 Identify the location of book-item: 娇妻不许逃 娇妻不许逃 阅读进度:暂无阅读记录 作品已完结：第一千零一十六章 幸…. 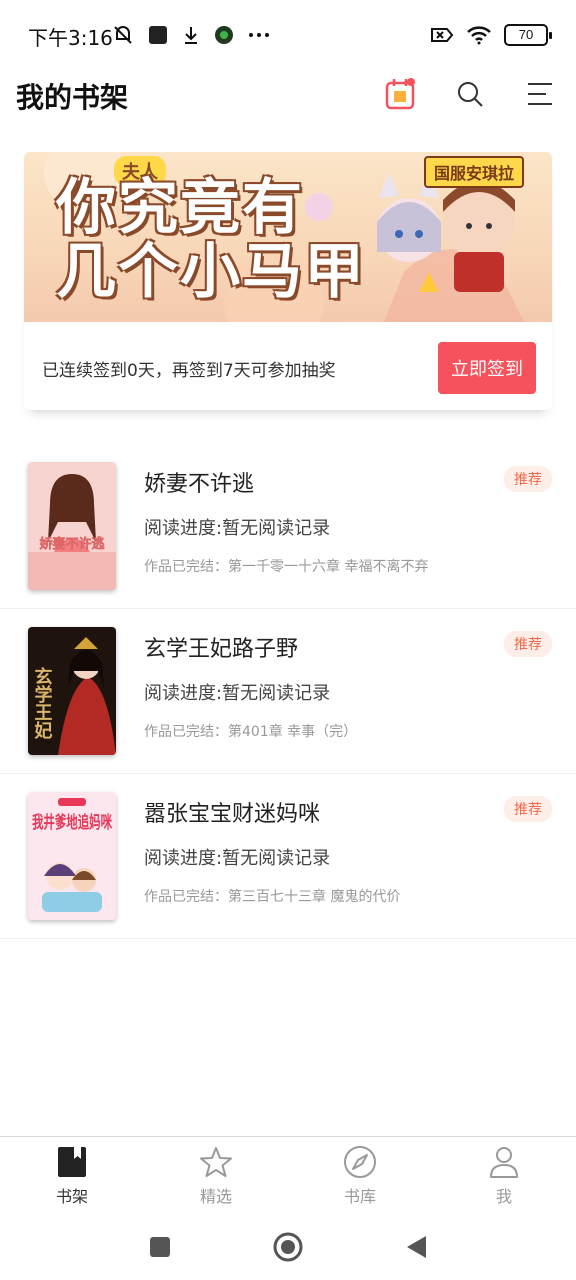
(288, 526).